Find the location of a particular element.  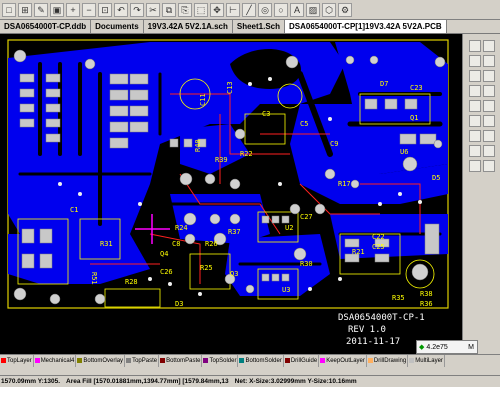

designator-c5: C5 is located at coordinates (304, 124).